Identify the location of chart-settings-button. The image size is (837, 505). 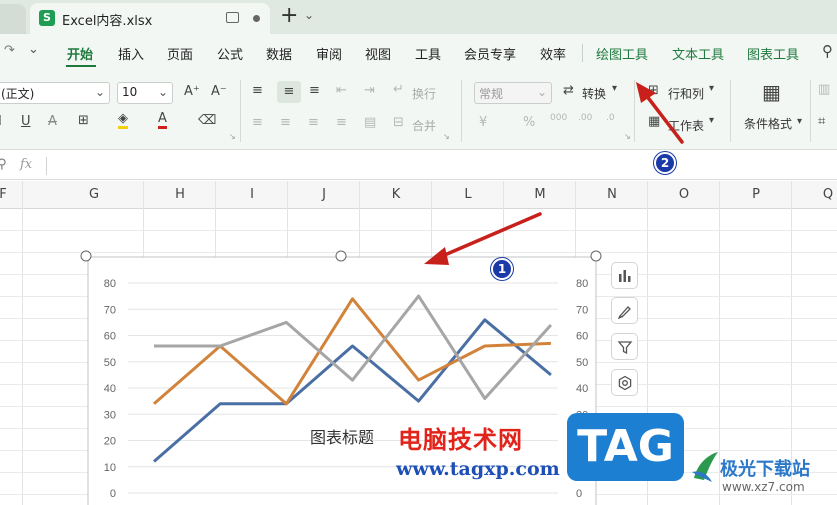
(624, 382).